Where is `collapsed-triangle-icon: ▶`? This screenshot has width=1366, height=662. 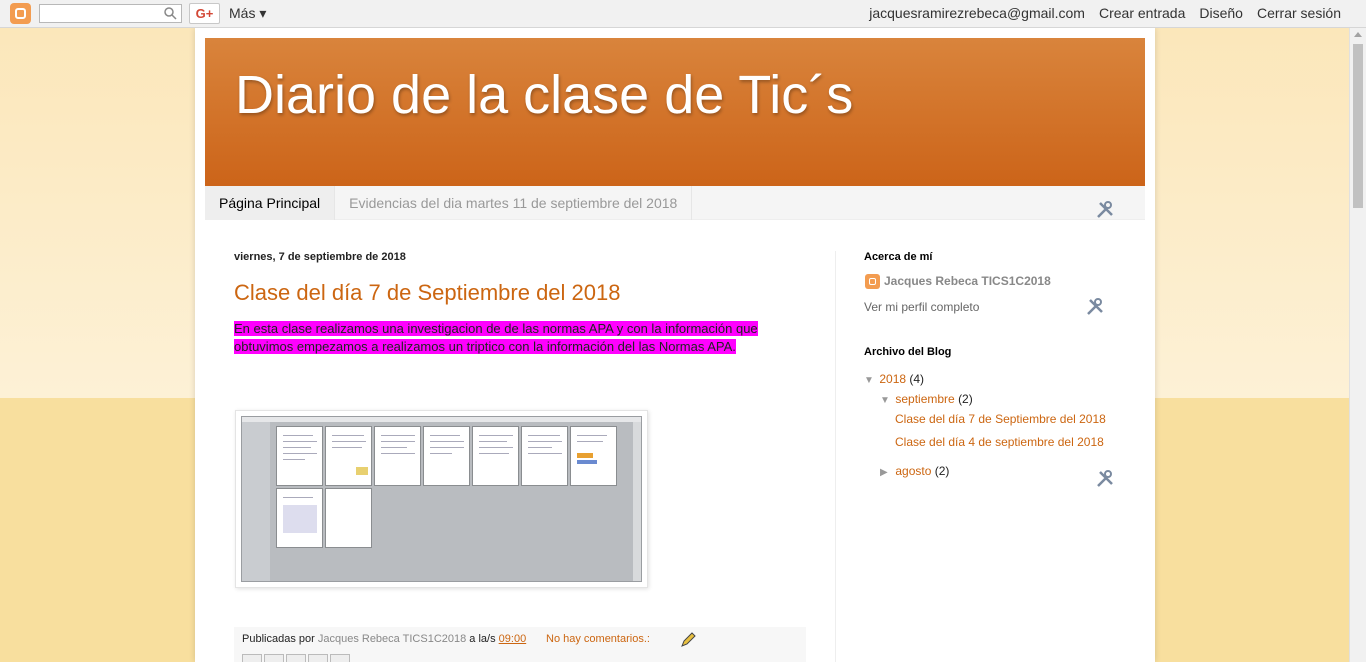
collapsed-triangle-icon: ▶ is located at coordinates (886, 472).